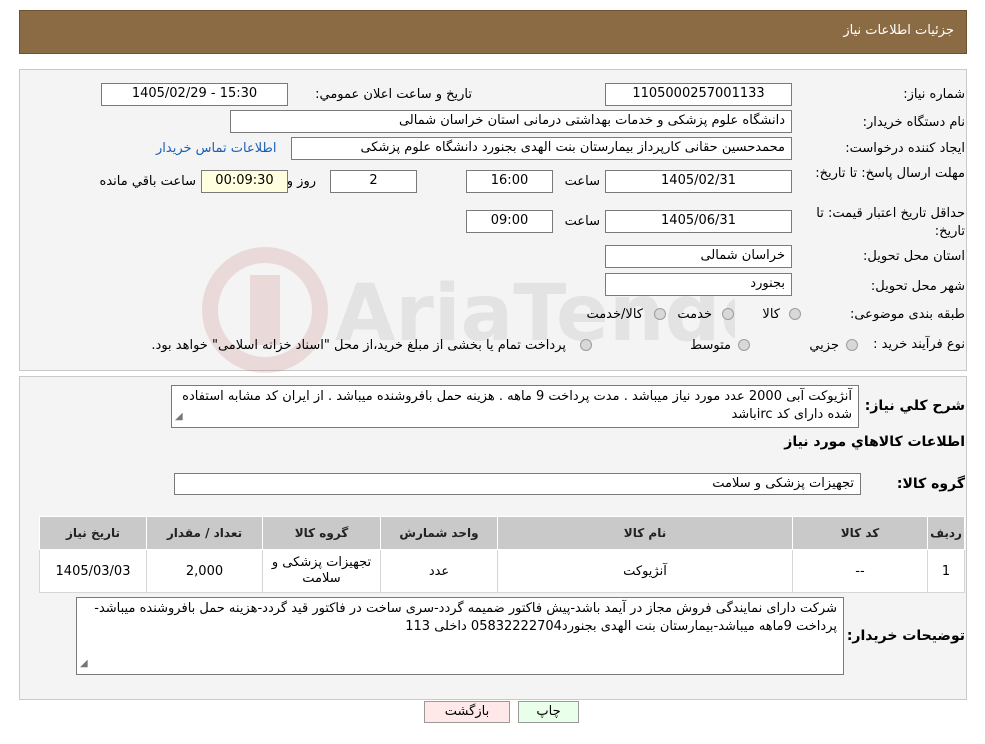 The height and width of the screenshot is (744, 985). Describe the element at coordinates (728, 314) in the screenshot. I see `category-radio-service` at that location.